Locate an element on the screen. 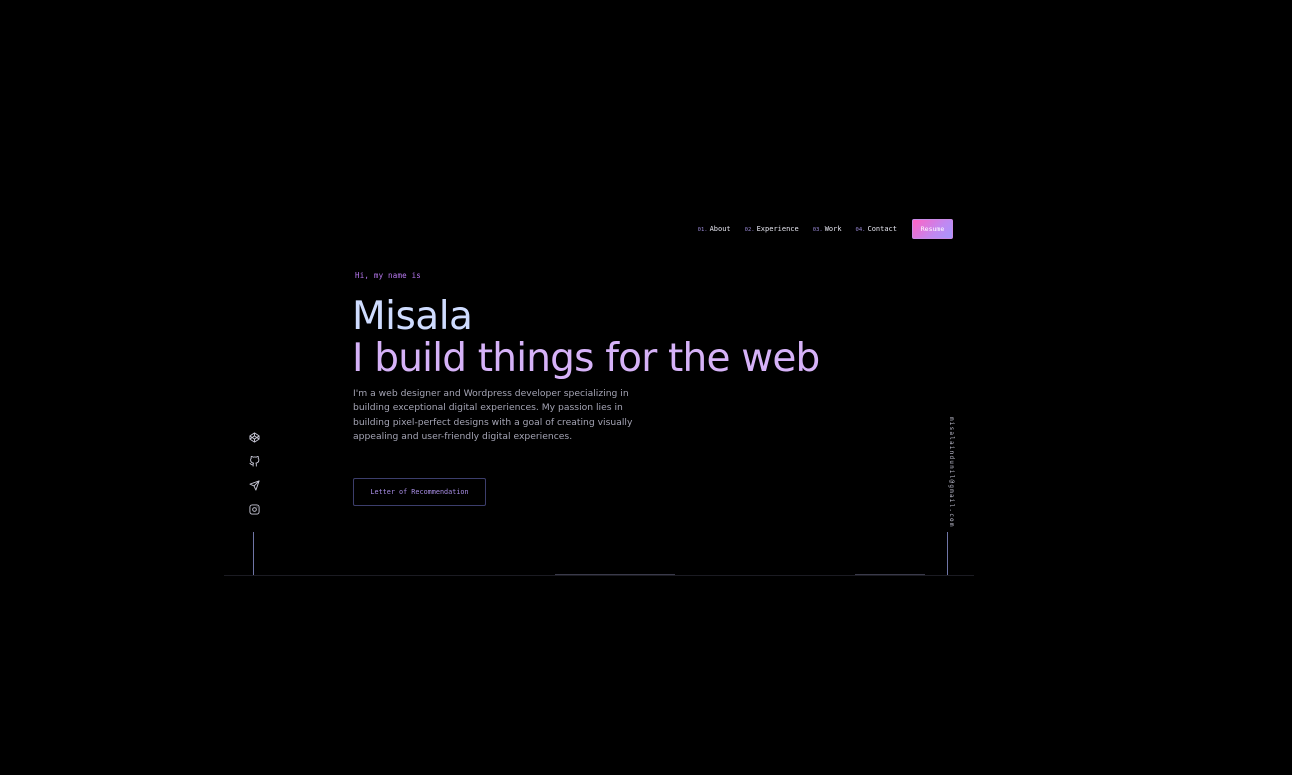  left-vertical-line is located at coordinates (253, 554).